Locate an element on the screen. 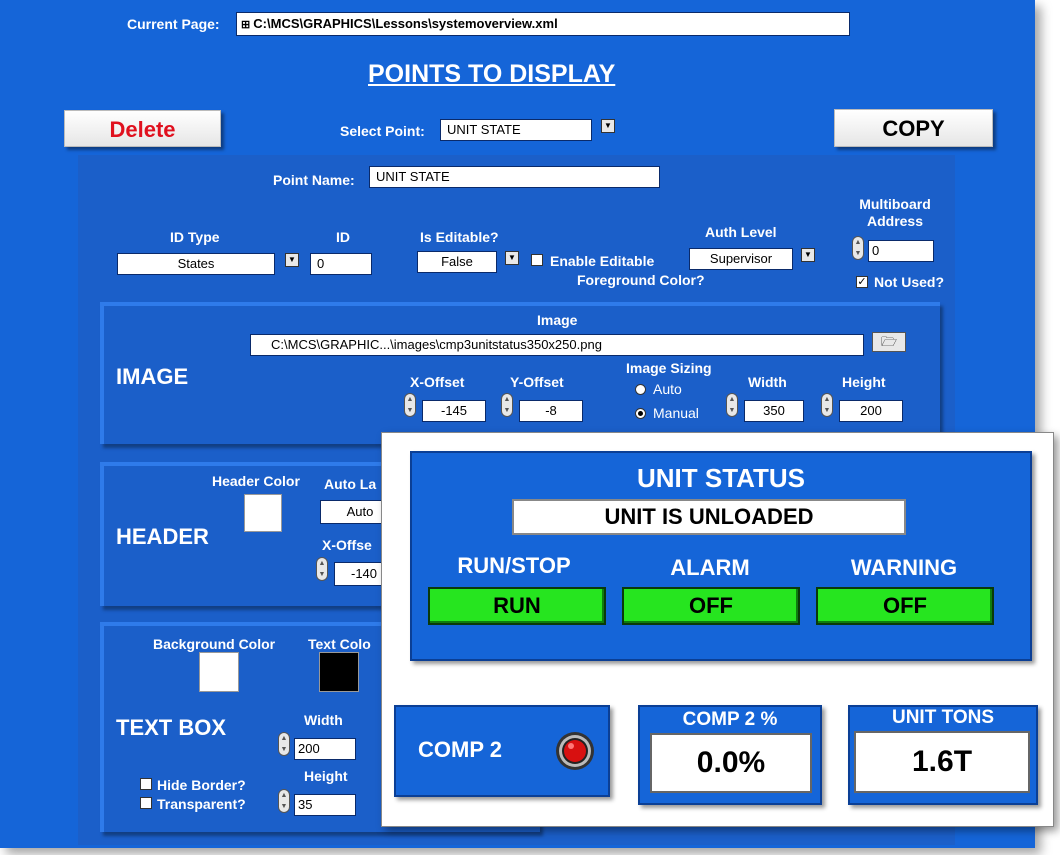 This screenshot has width=1060, height=855. image-height-input: 200 is located at coordinates (871, 411).